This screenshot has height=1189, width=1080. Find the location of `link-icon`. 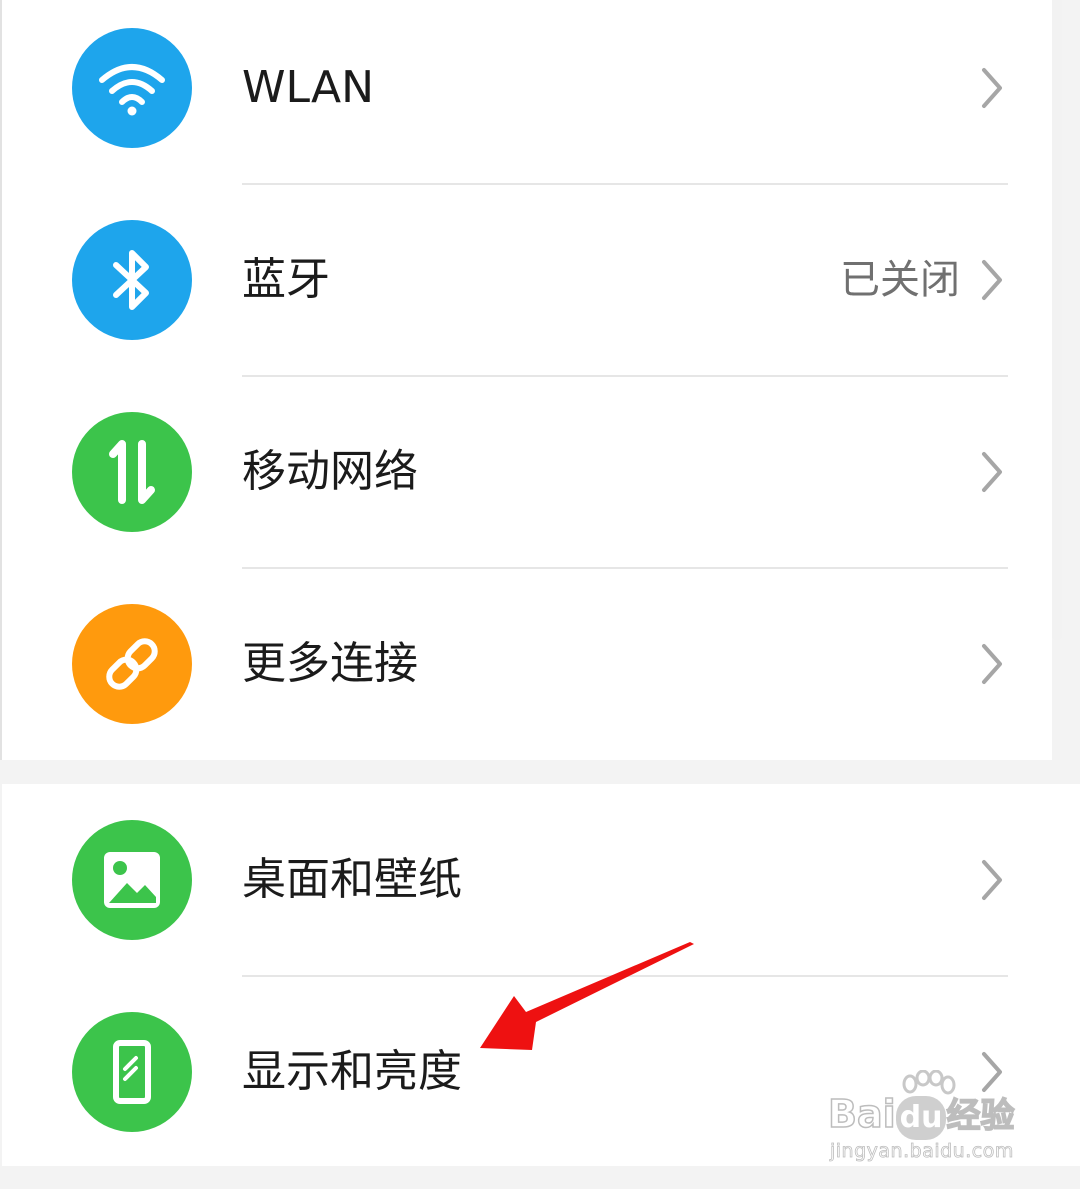

link-icon is located at coordinates (132, 664).